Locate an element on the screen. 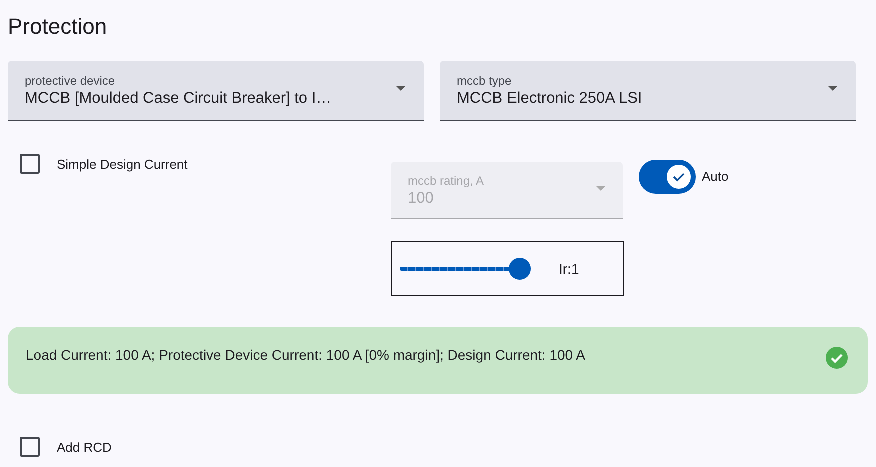 This screenshot has height=467, width=876. section-title: Protection is located at coordinates (58, 27).